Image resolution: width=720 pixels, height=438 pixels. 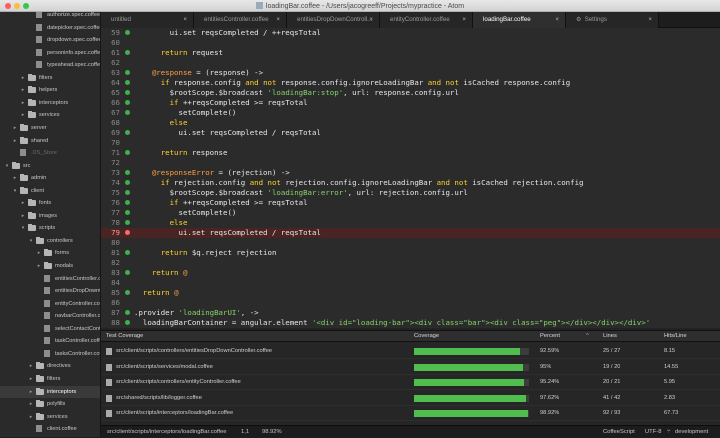 What do you see at coordinates (50, 291) in the screenshot?
I see `tree-item: entitiesDropDownController.coffee` at bounding box center [50, 291].